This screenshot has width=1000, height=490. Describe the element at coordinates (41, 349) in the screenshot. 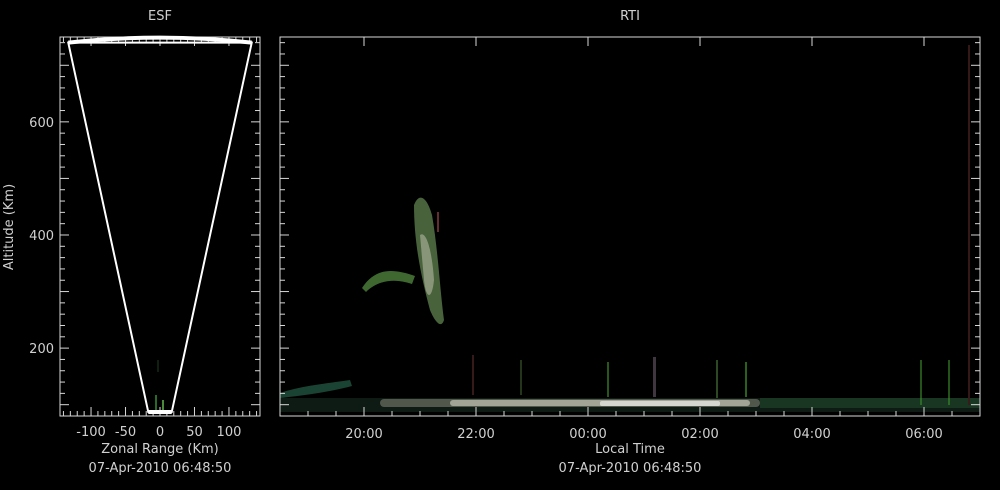

I see `esf-y-tick-label: 200` at that location.